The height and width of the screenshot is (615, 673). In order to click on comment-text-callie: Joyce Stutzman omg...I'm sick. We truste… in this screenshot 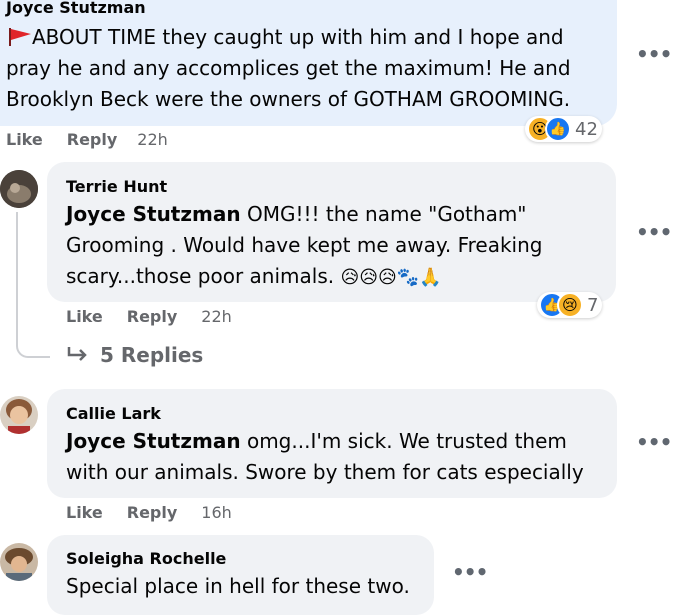, I will do `click(338, 457)`.